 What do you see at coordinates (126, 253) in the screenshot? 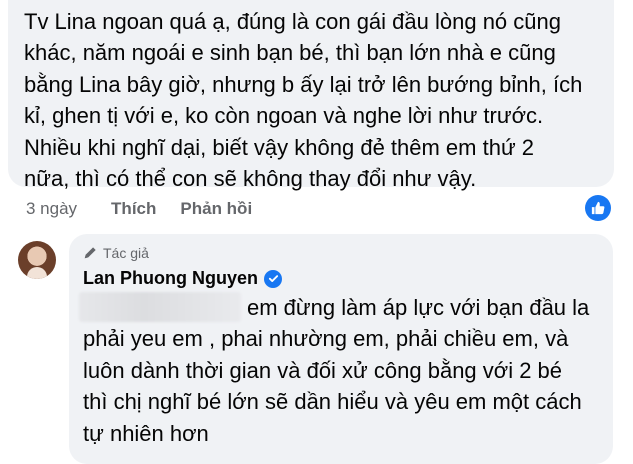
I see `author-tag-label: Tác giả` at bounding box center [126, 253].